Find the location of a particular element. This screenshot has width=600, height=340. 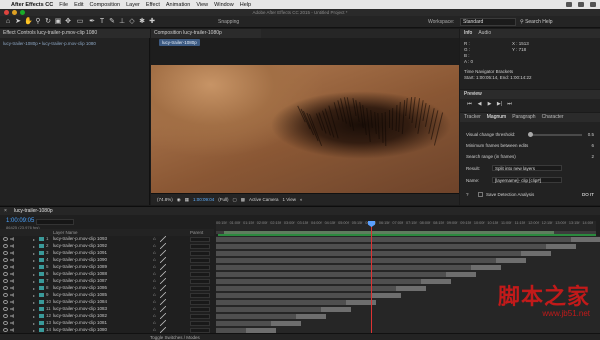

layer-name: lucy-trailer-p.mov-clip 1088 is located at coordinates (80, 273).